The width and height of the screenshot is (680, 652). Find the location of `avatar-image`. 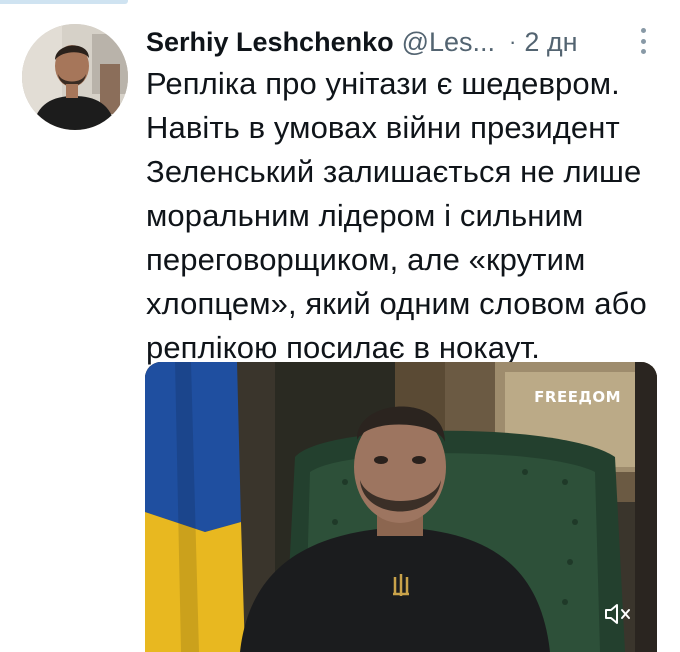

avatar-image is located at coordinates (75, 77).